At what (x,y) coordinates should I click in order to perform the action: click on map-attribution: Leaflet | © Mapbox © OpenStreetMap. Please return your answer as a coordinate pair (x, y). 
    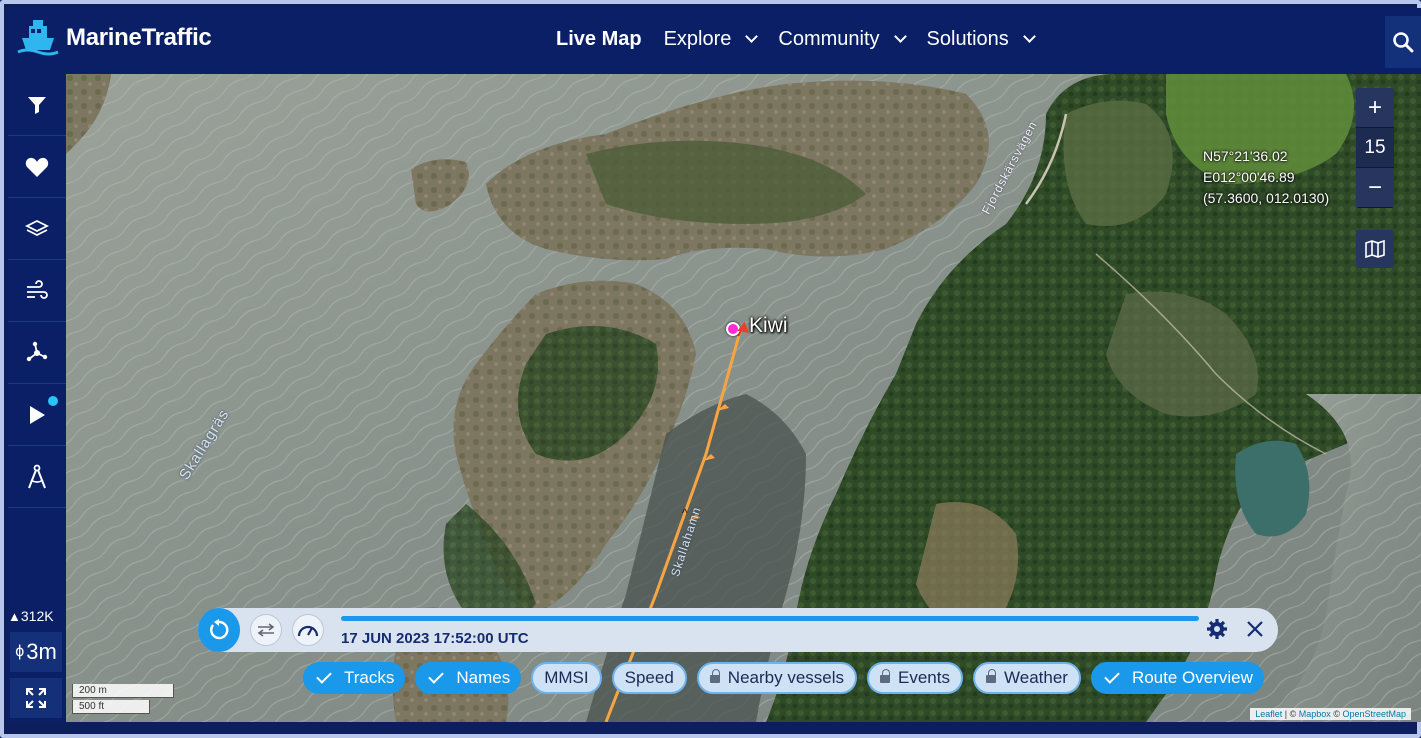
    Looking at the image, I should click on (1330, 714).